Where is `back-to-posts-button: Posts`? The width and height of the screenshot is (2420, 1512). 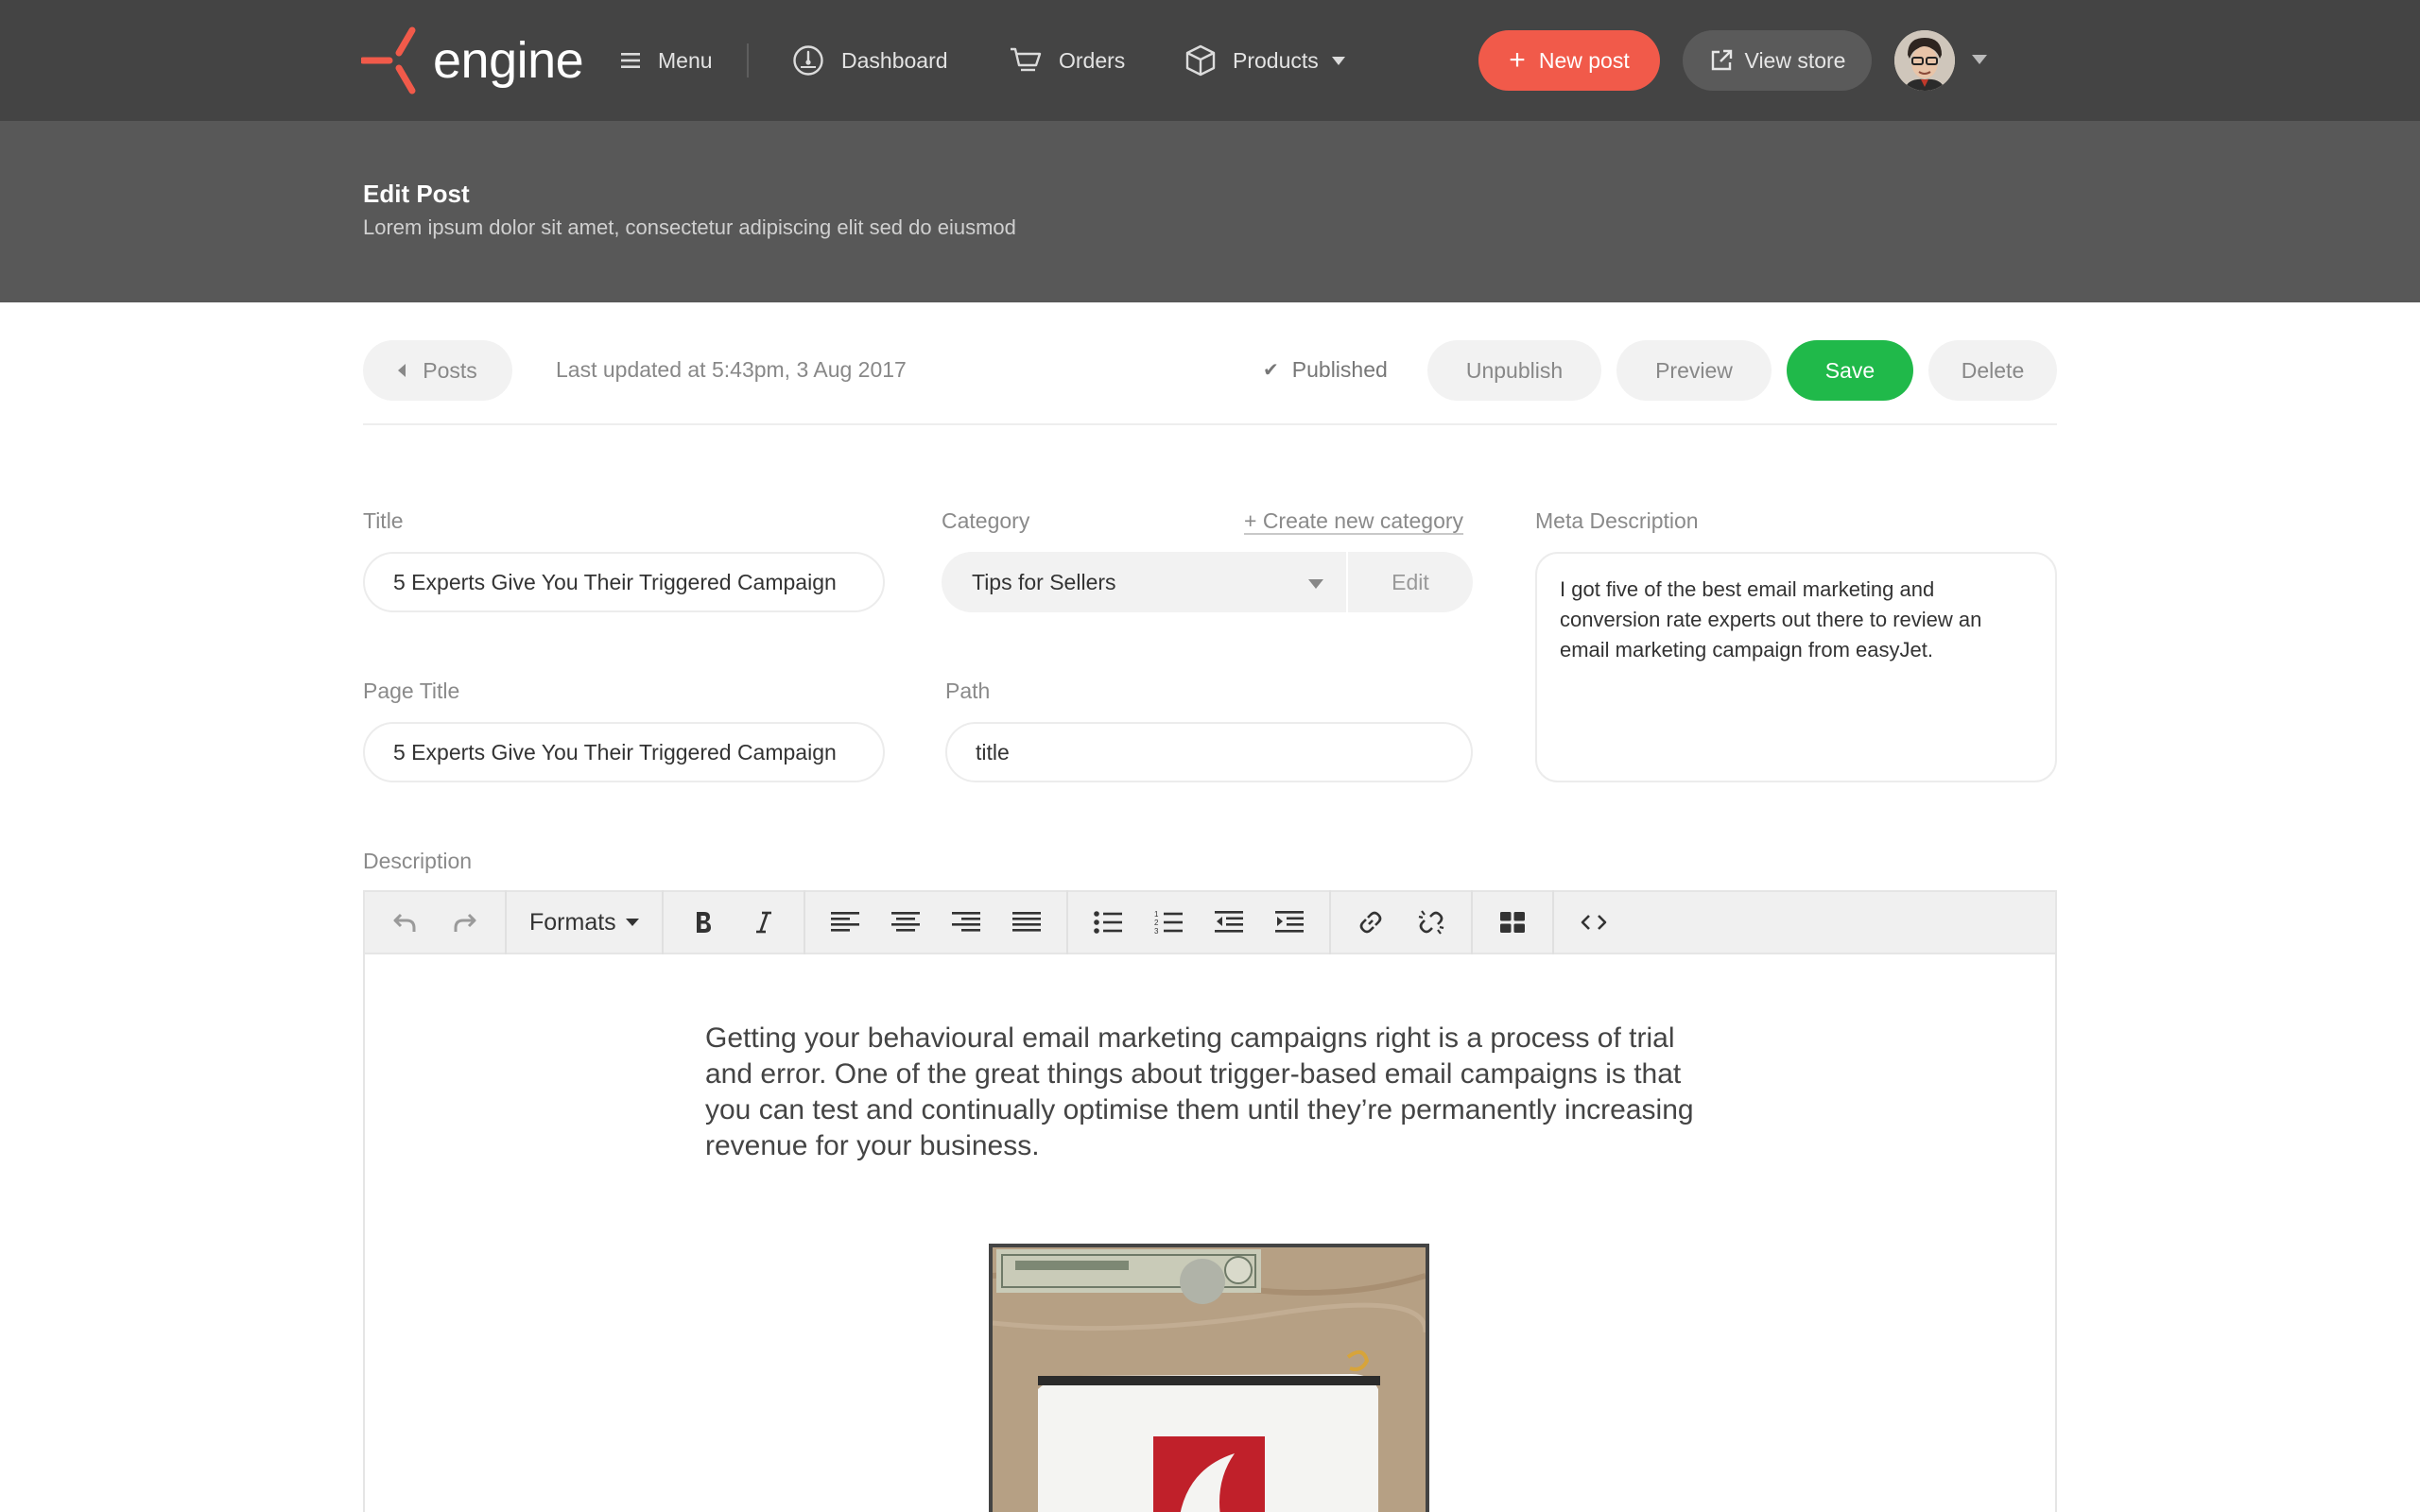
back-to-posts-button: Posts is located at coordinates (437, 370).